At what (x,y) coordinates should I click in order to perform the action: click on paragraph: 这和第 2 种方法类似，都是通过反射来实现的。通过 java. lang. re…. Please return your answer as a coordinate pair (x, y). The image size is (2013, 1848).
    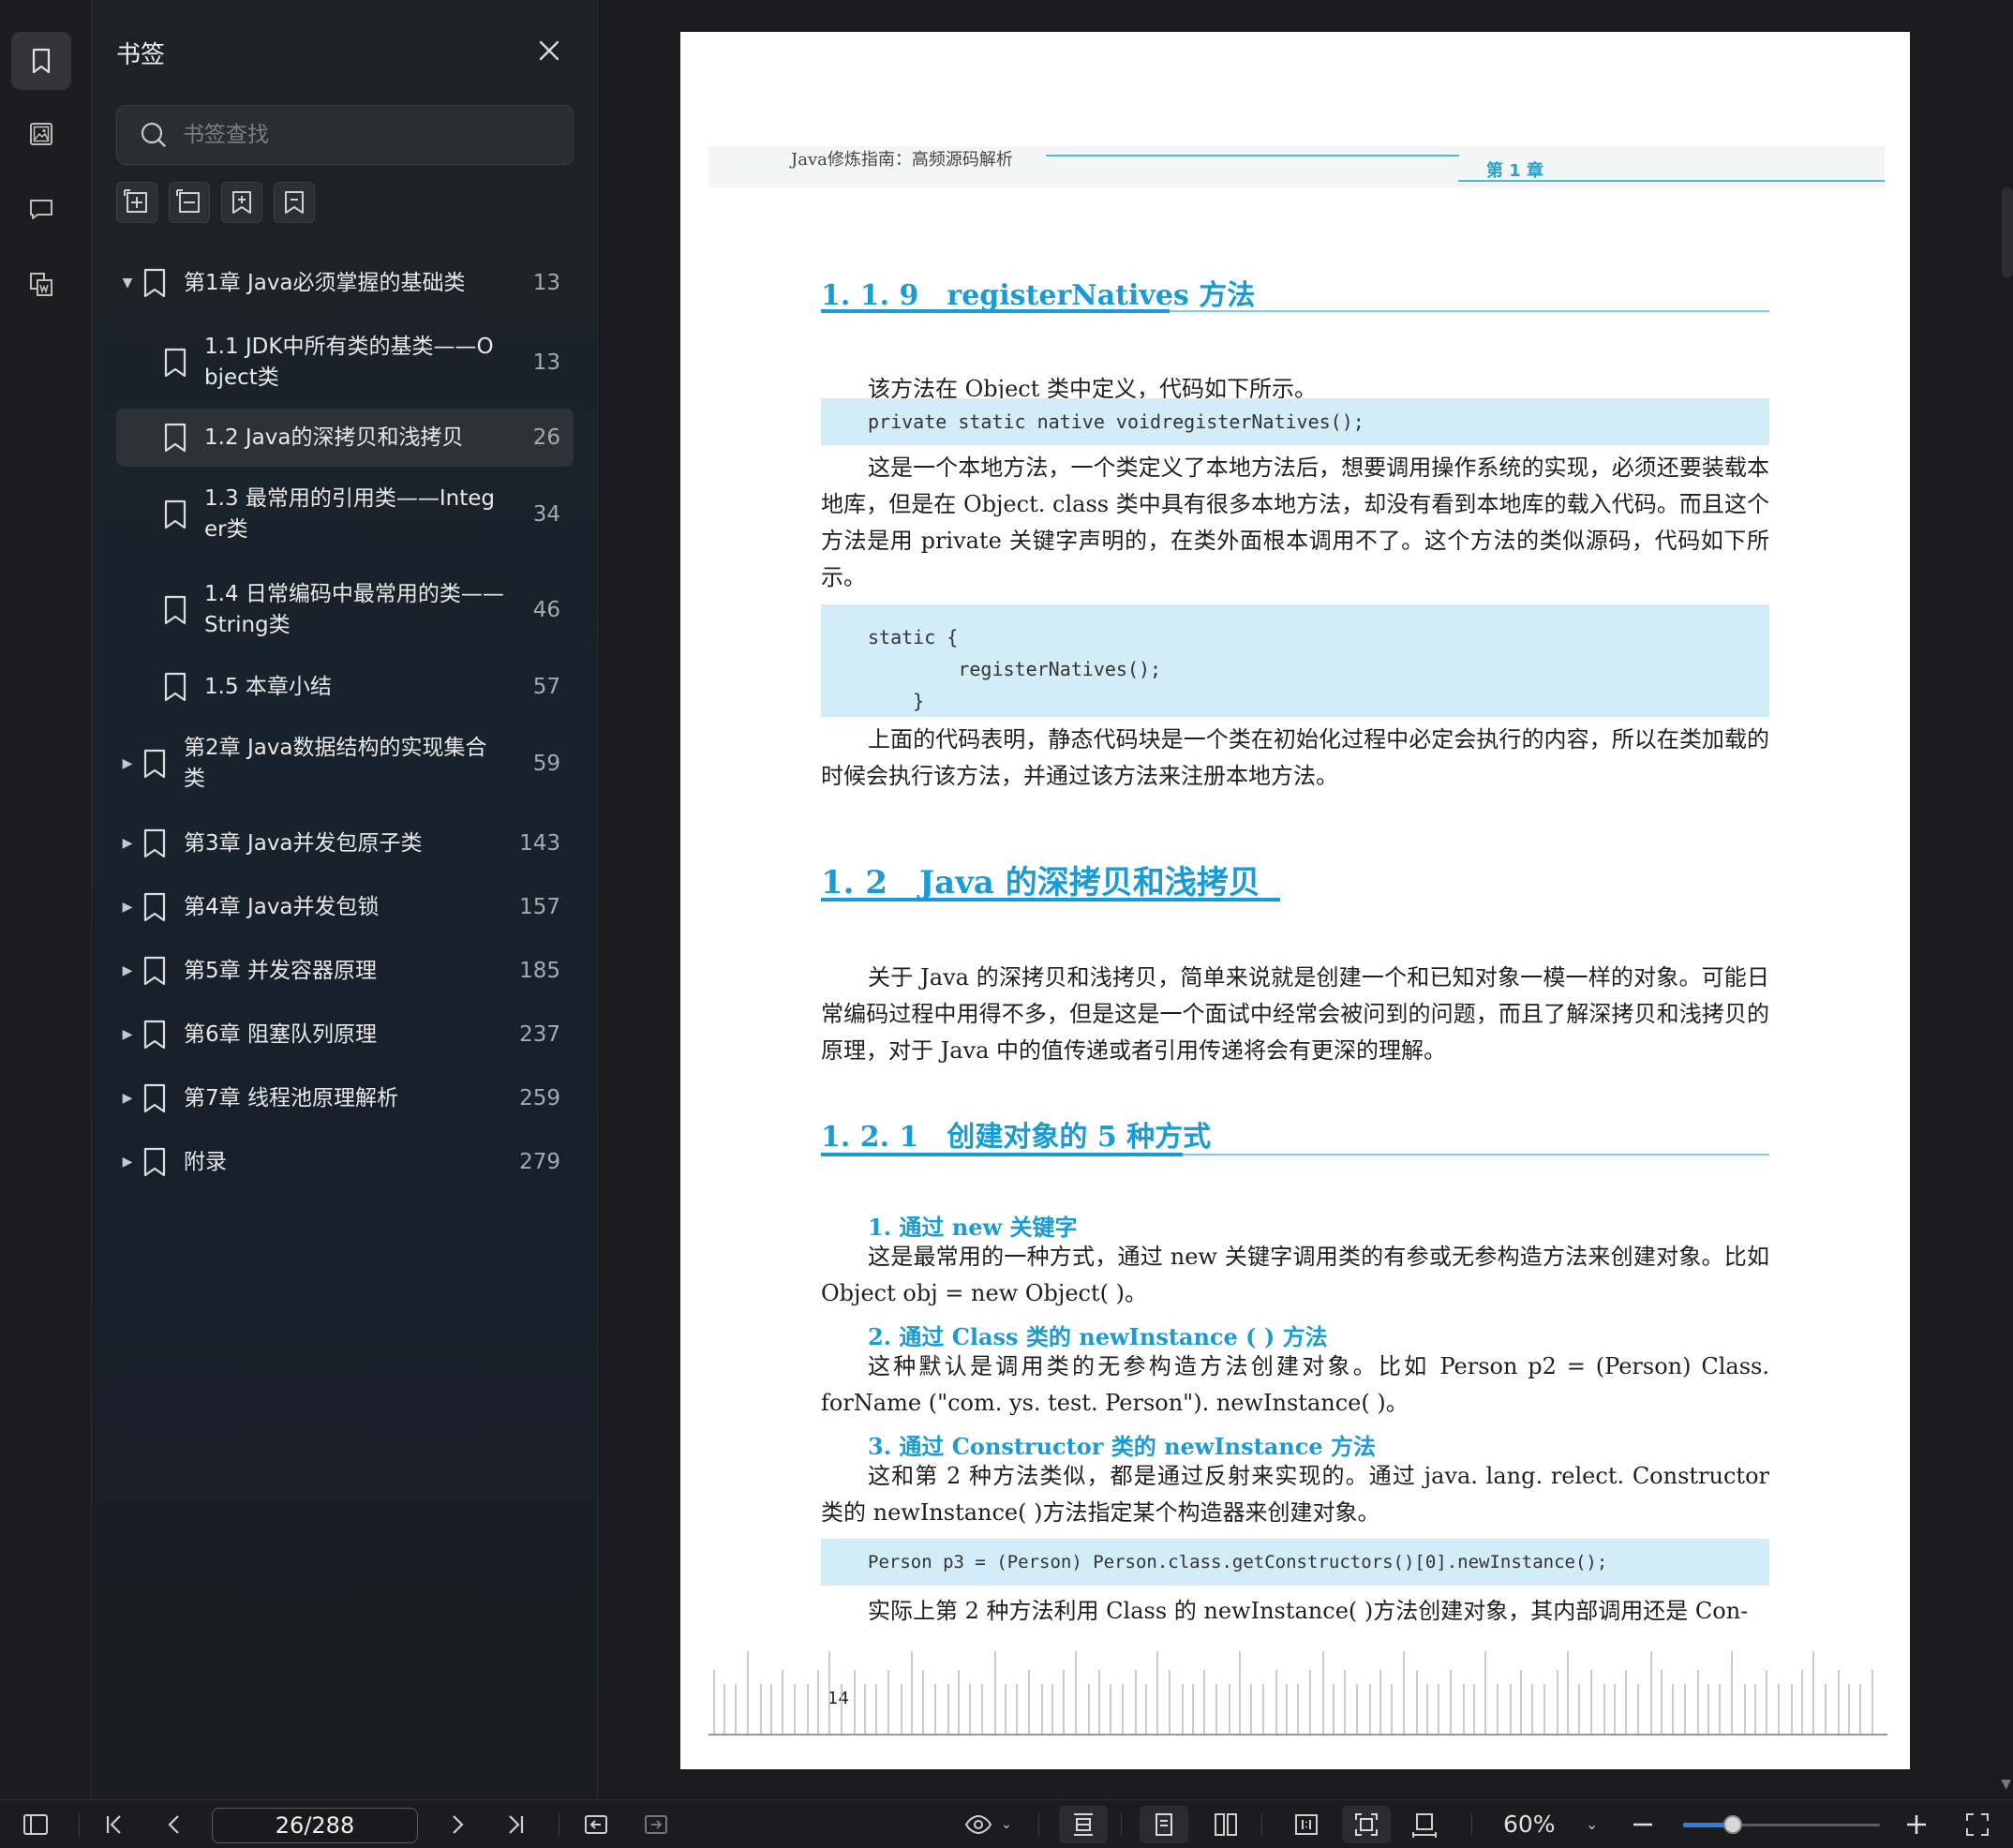
    Looking at the image, I should click on (1295, 1494).